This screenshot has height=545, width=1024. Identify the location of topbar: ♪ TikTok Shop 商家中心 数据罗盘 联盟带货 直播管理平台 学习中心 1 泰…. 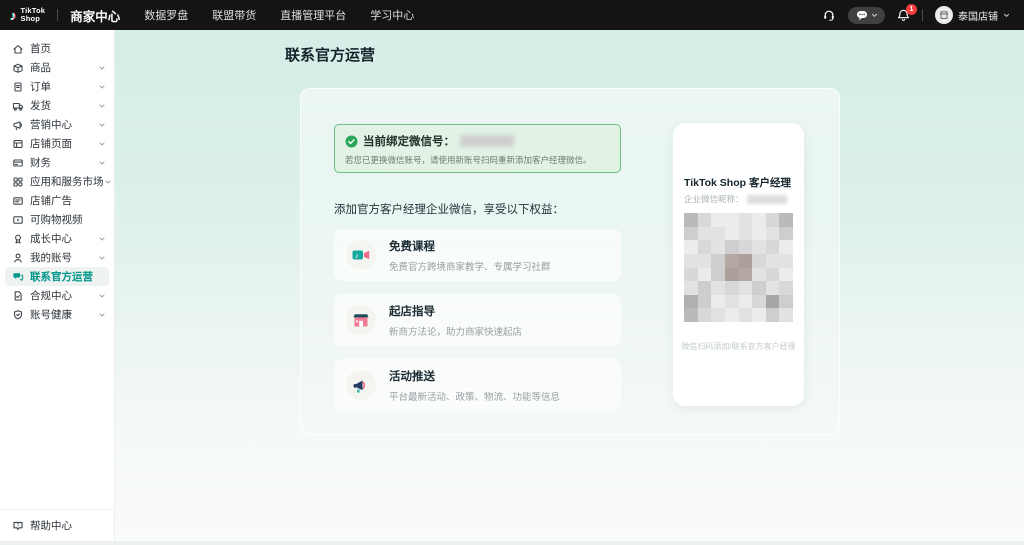
(512, 15).